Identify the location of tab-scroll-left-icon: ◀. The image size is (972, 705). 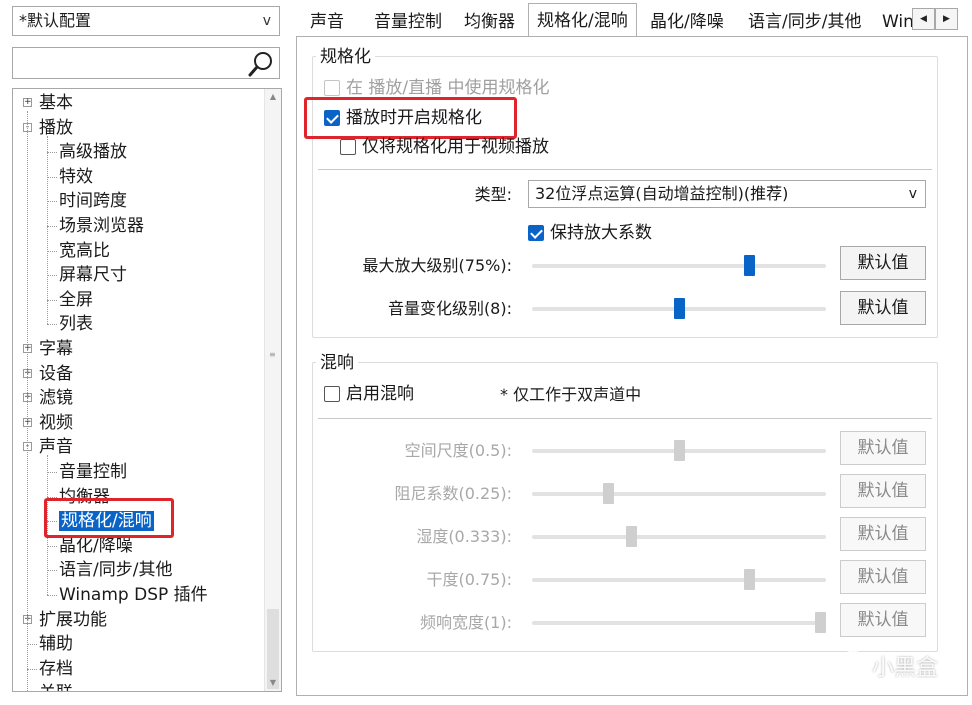
(923, 19).